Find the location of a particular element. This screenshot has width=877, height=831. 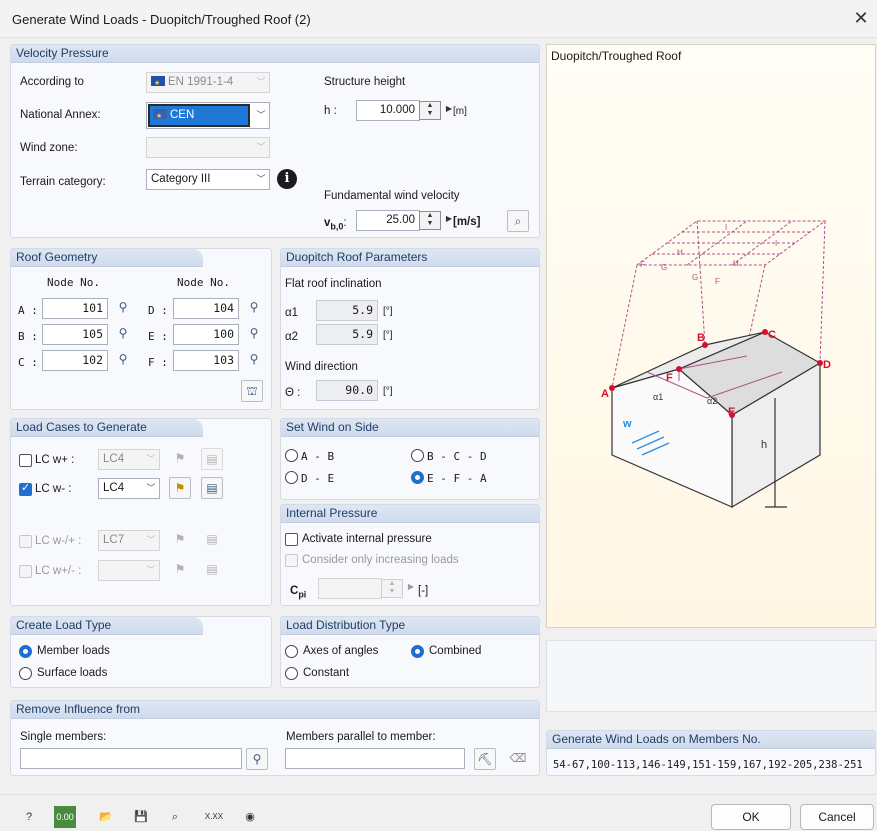

node-b-label: B : is located at coordinates (28, 336).